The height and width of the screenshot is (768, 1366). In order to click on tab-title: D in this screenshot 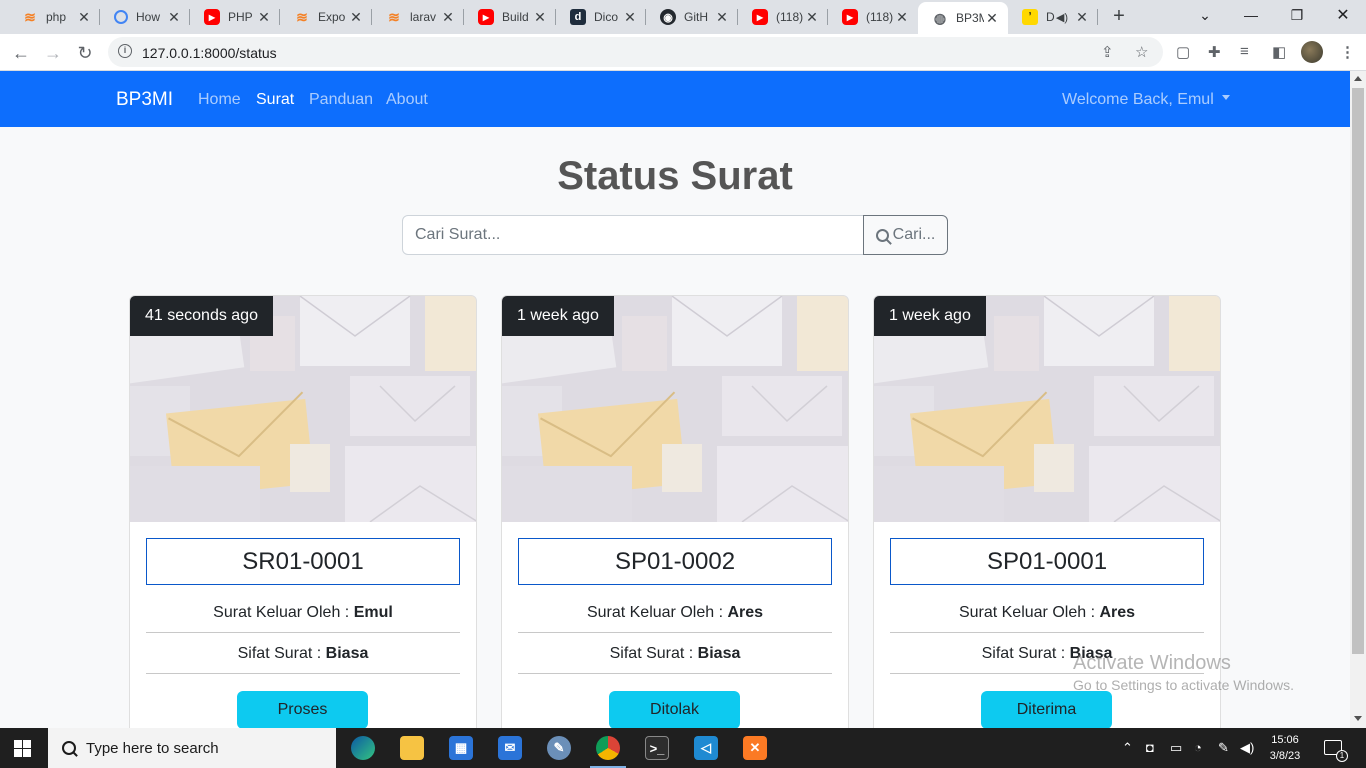, I will do `click(1050, 17)`.